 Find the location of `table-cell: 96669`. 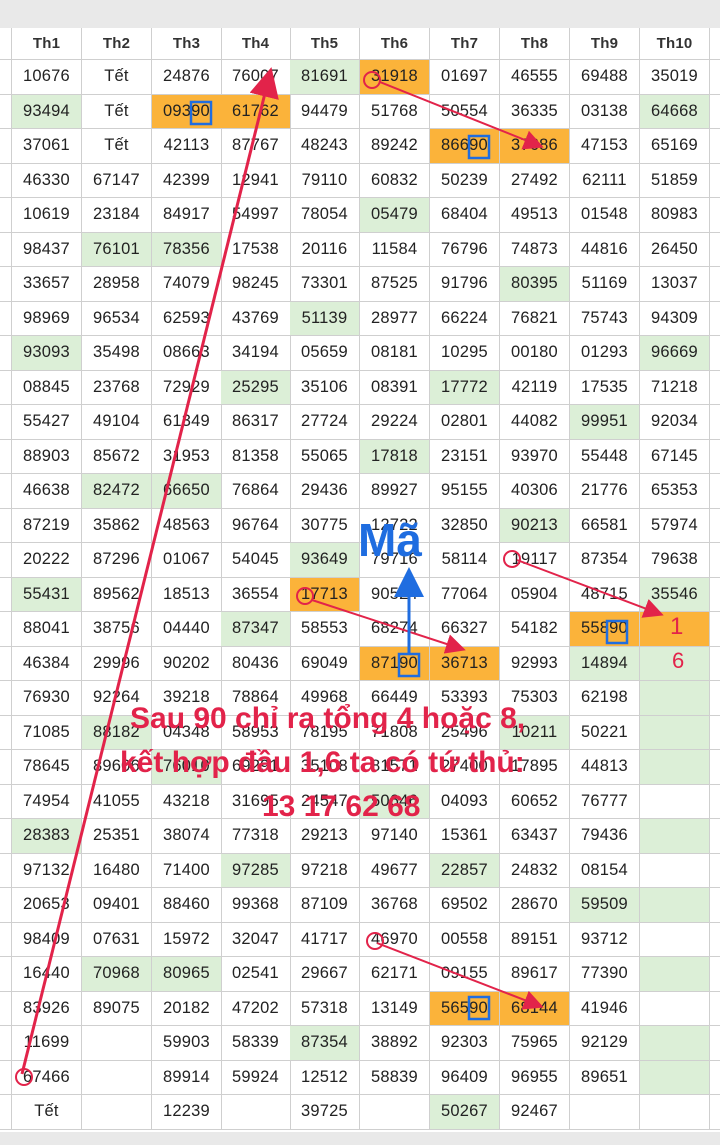

table-cell: 96669 is located at coordinates (675, 353).